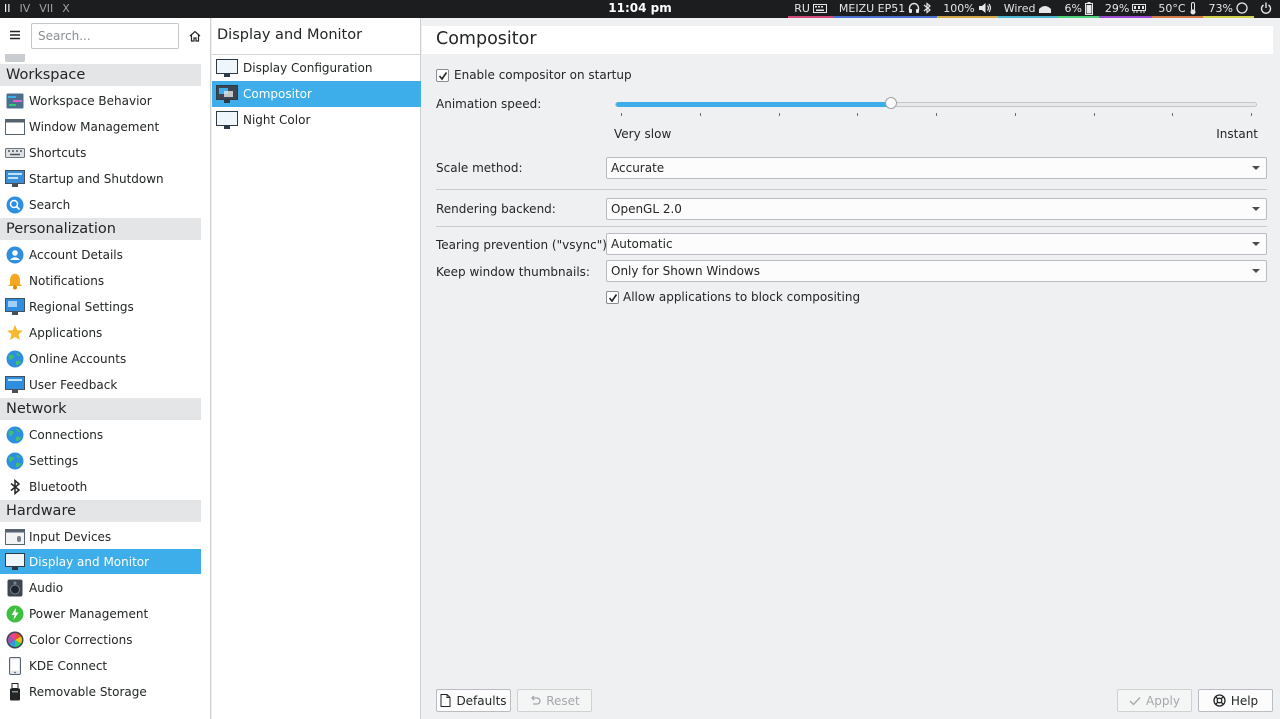  Describe the element at coordinates (15, 205) in the screenshot. I see `search-icon` at that location.